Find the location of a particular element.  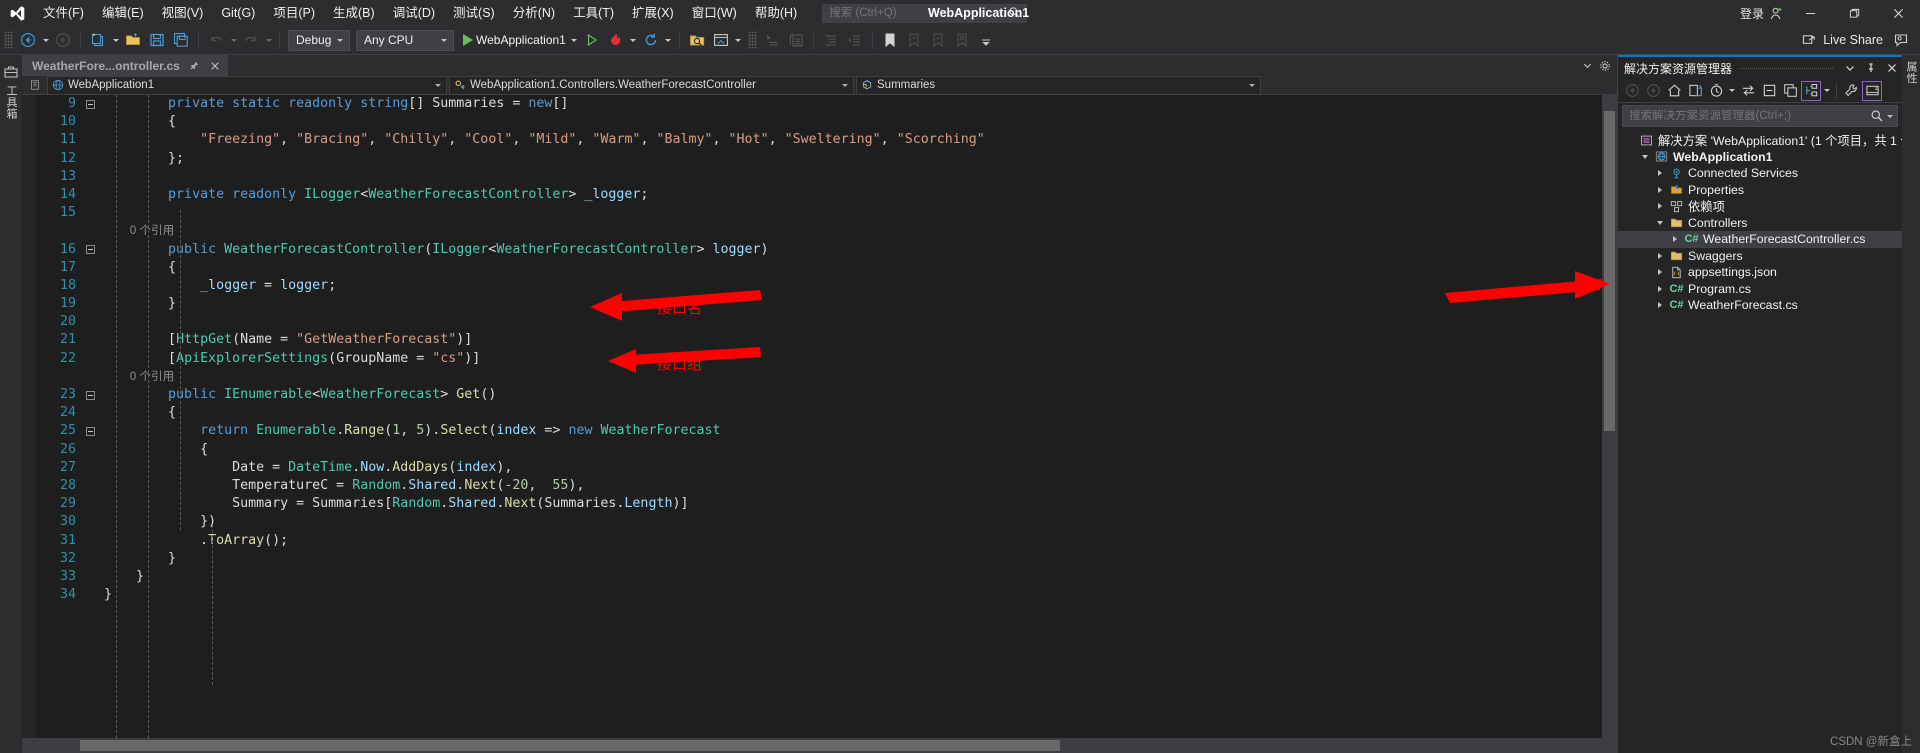

find-in-files-icon is located at coordinates (697, 40).